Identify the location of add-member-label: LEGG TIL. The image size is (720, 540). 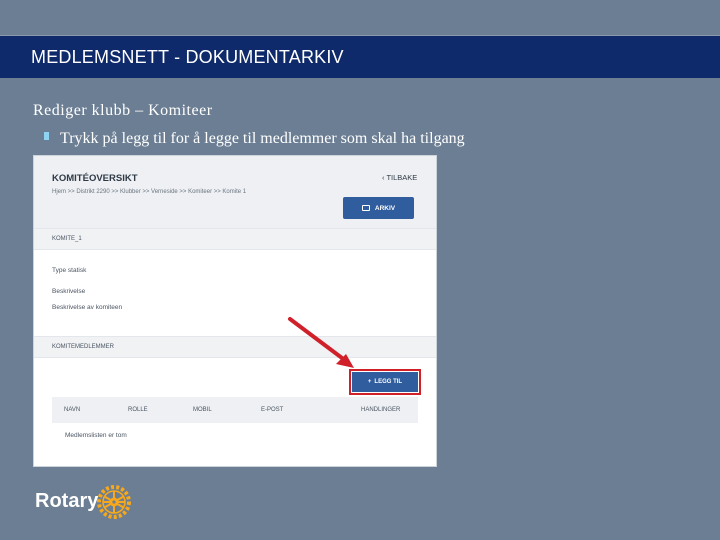
(388, 382).